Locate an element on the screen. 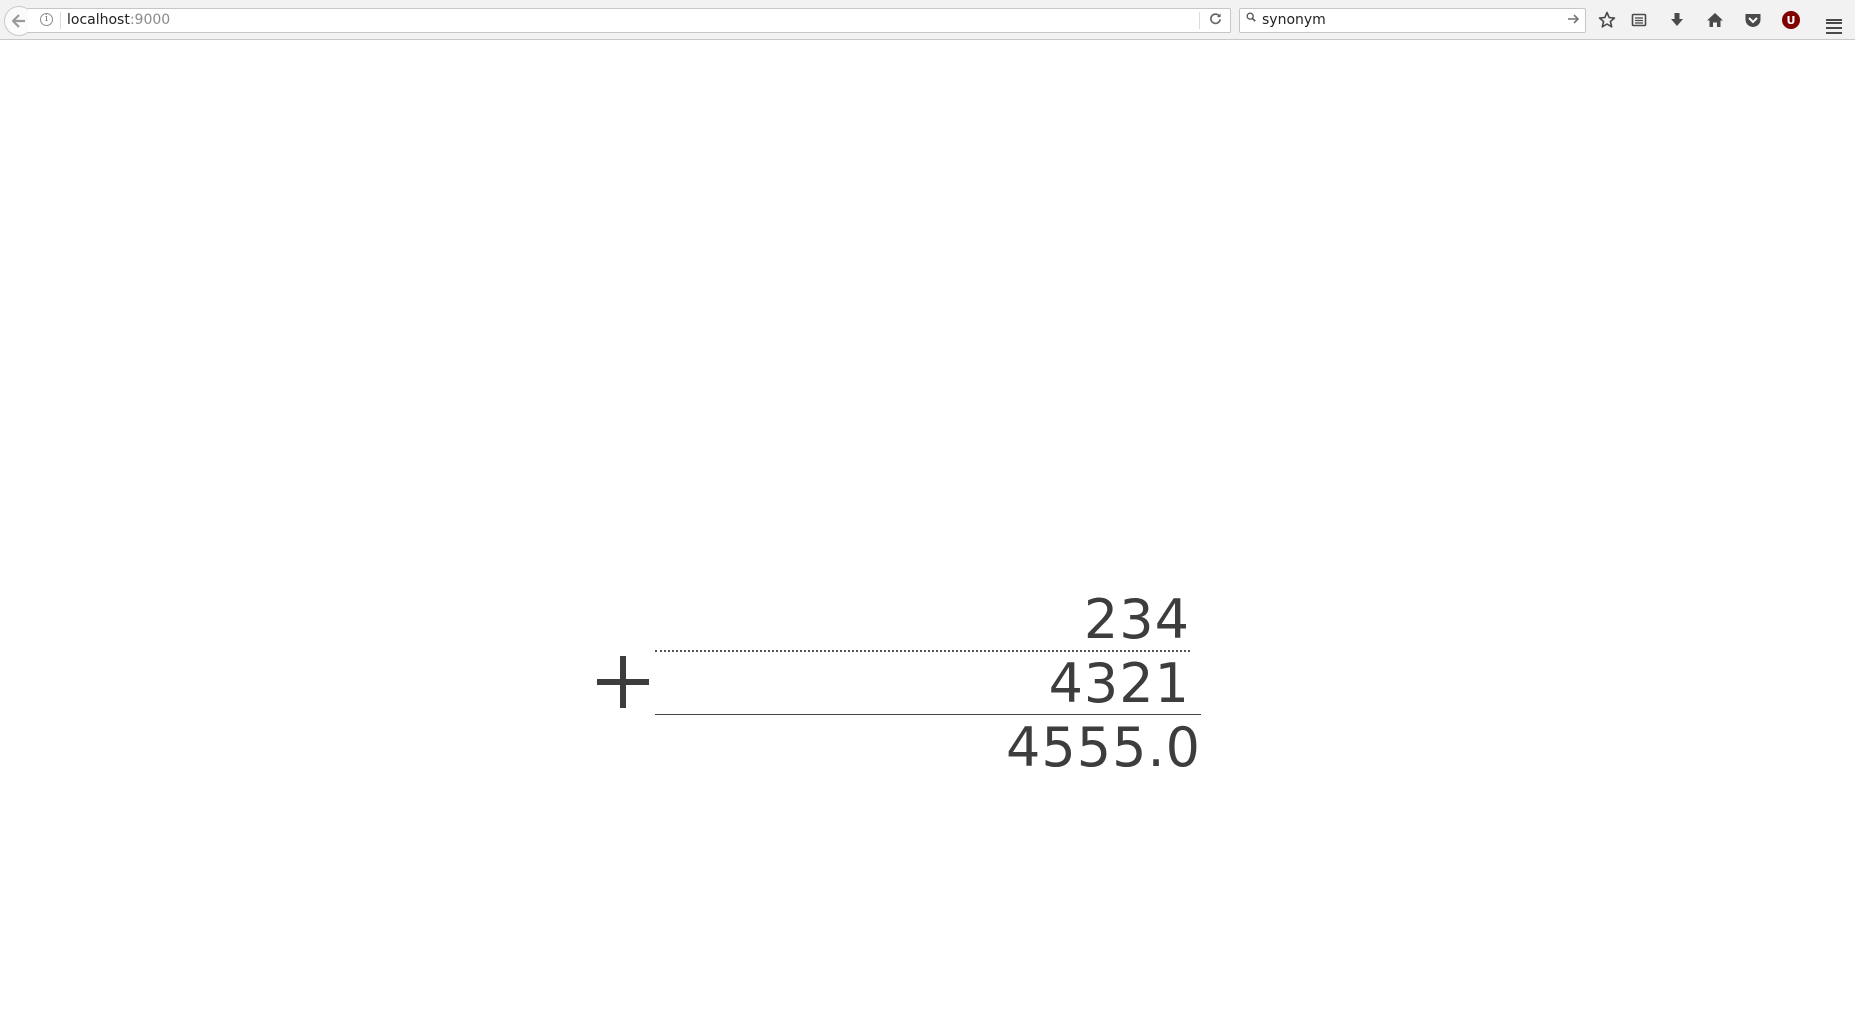  download-glyph is located at coordinates (1677, 19).